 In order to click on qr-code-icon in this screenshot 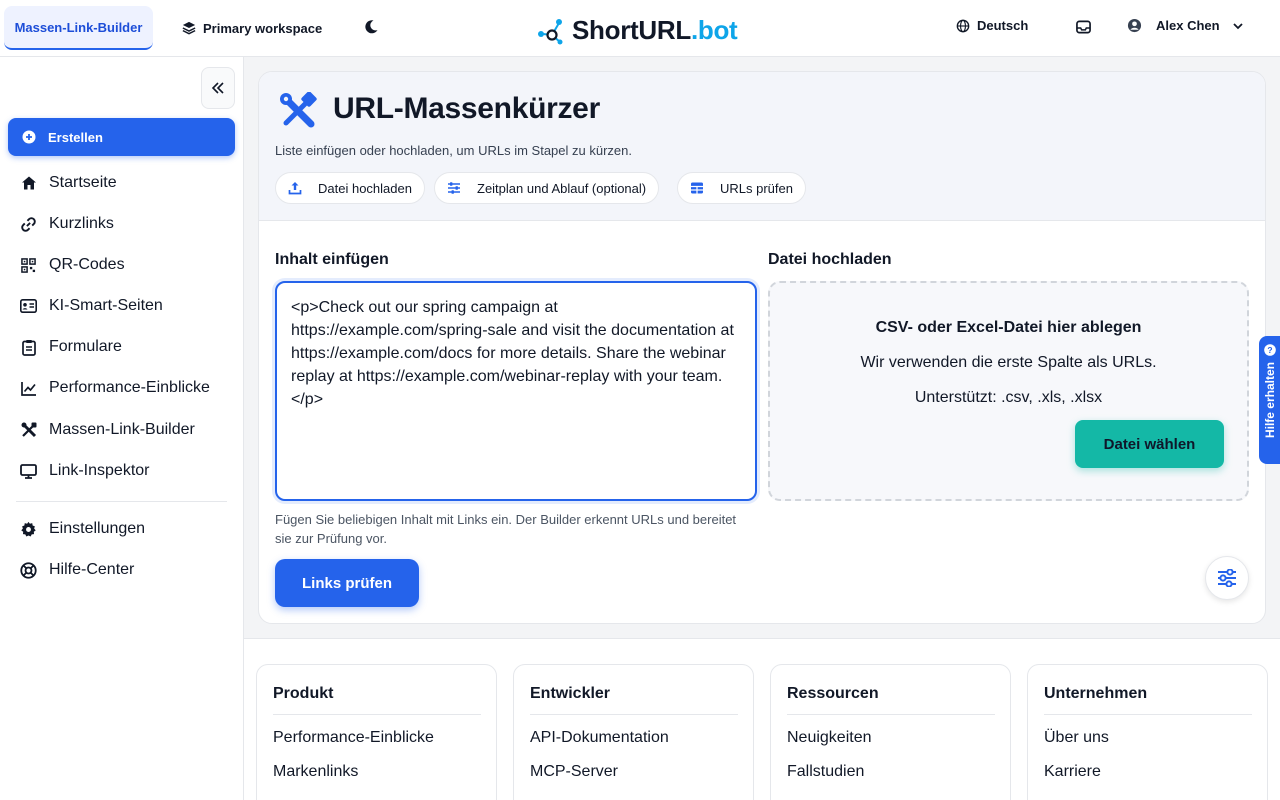, I will do `click(28, 265)`.